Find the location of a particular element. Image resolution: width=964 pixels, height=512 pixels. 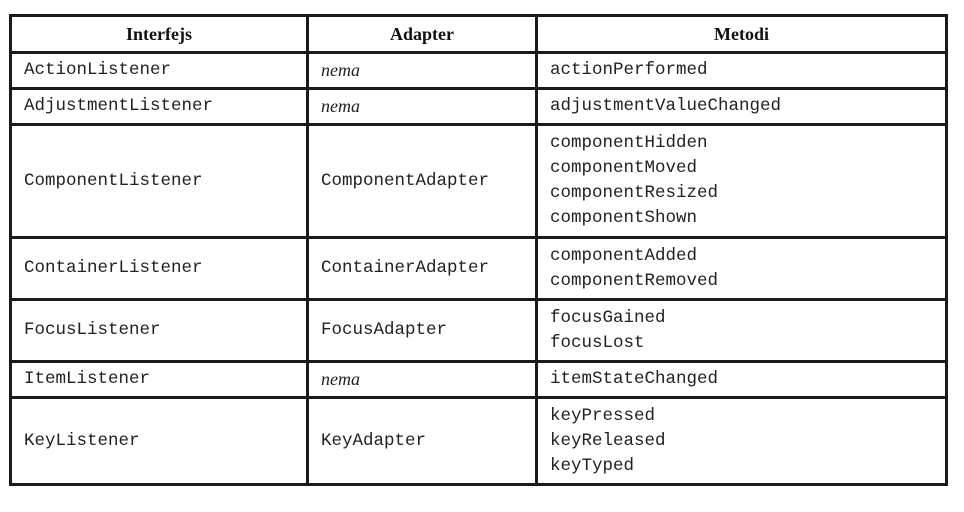

adapter-cell: ContainerAdapter is located at coordinates (422, 268).